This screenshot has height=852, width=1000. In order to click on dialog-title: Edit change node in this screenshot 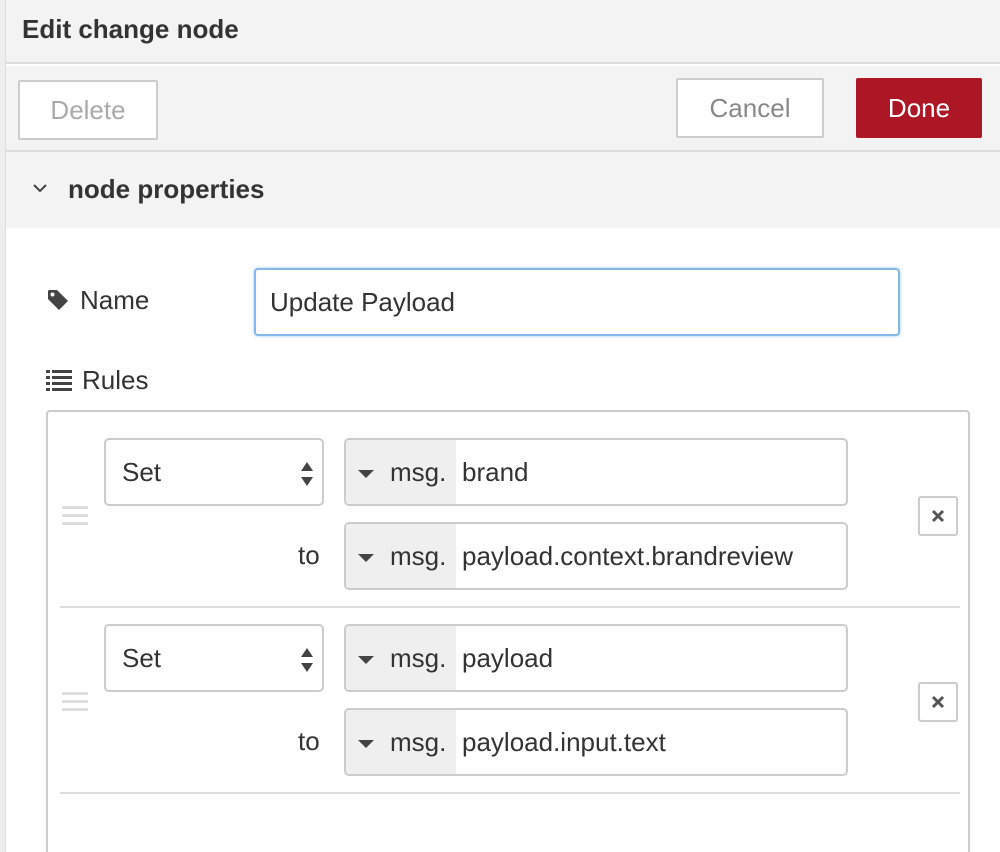, I will do `click(130, 29)`.